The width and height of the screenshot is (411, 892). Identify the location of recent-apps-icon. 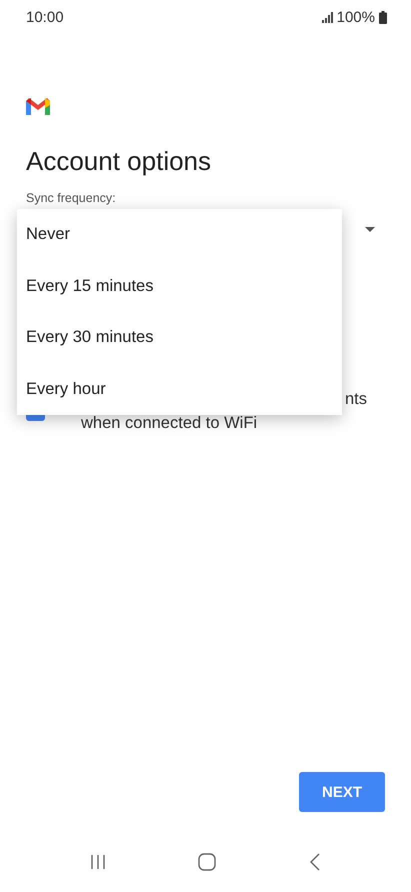
(98, 862).